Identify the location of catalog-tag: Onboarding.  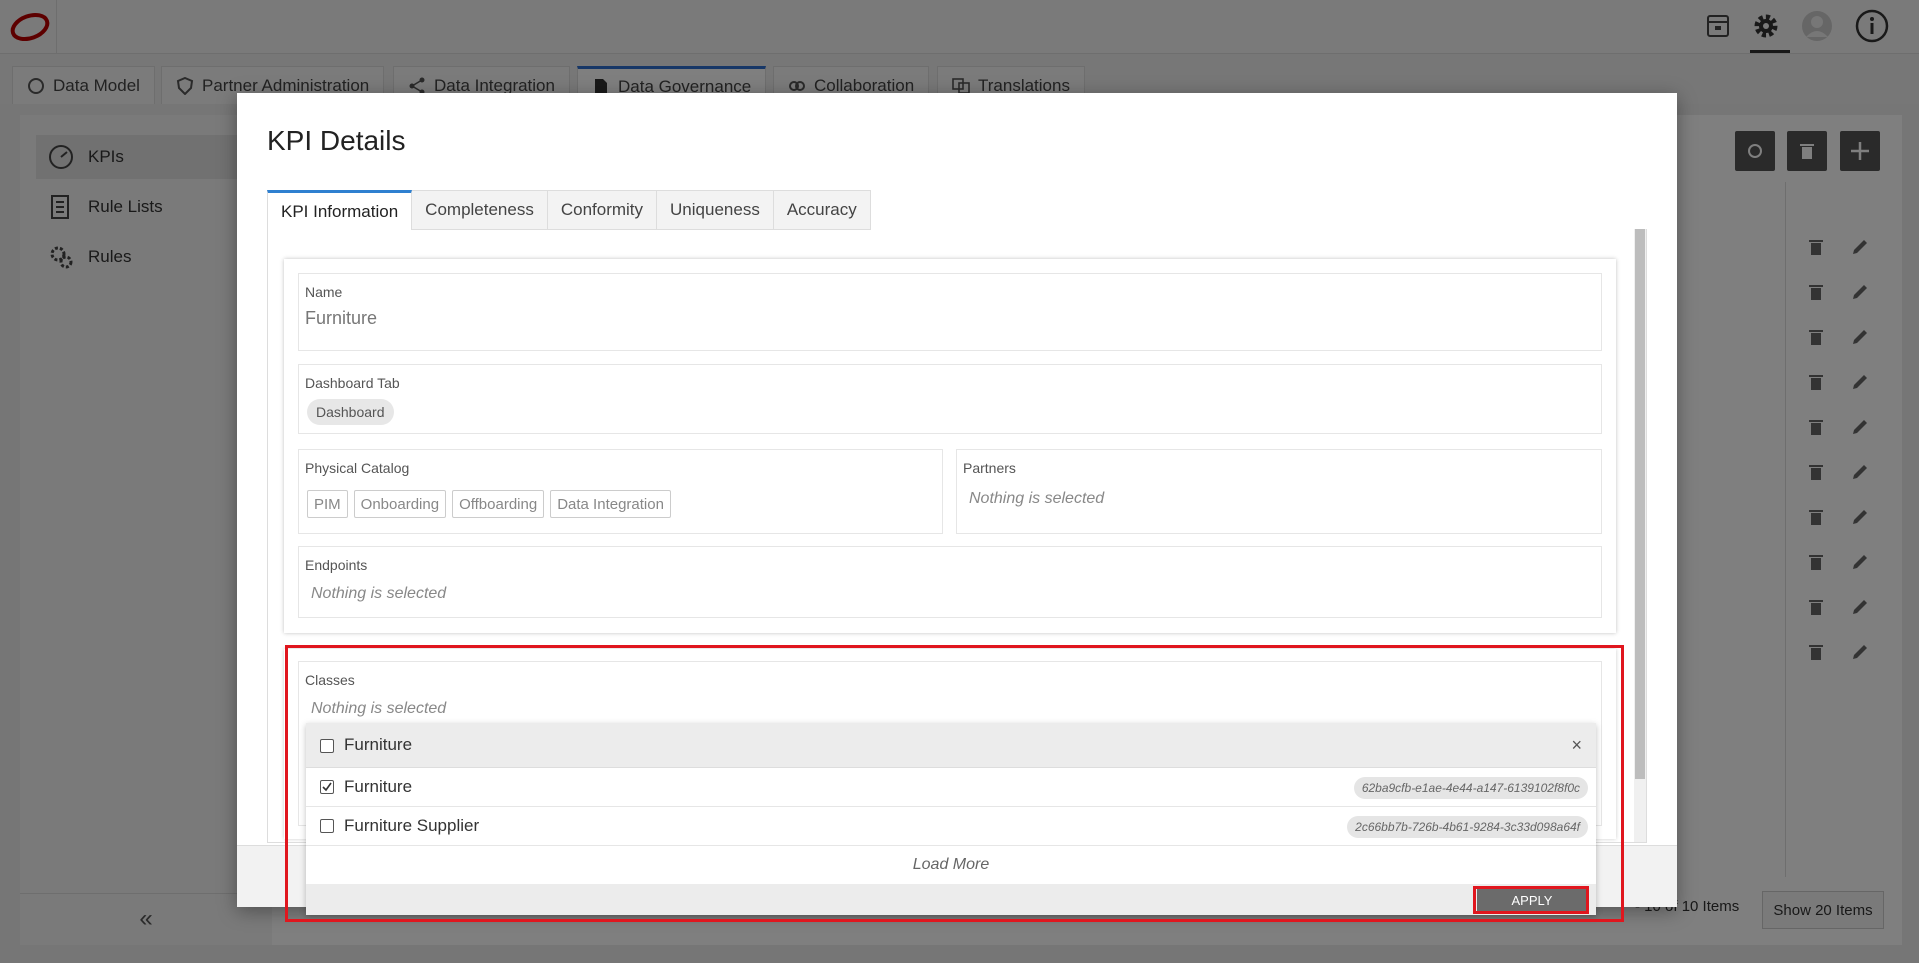
(400, 504).